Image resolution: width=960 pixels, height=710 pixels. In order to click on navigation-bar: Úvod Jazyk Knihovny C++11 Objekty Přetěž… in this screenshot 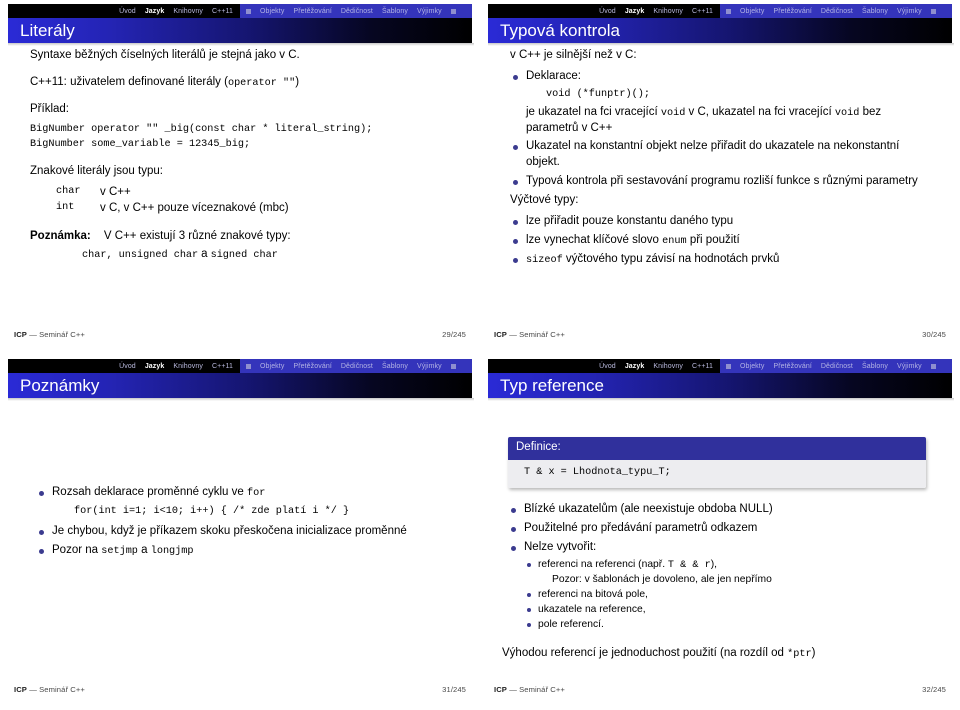, I will do `click(240, 11)`.